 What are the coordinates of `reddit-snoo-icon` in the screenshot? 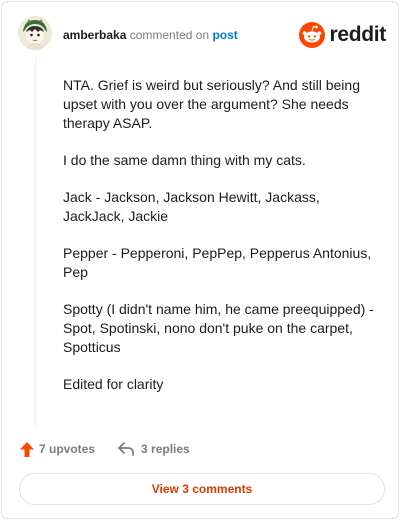 It's located at (312, 35).